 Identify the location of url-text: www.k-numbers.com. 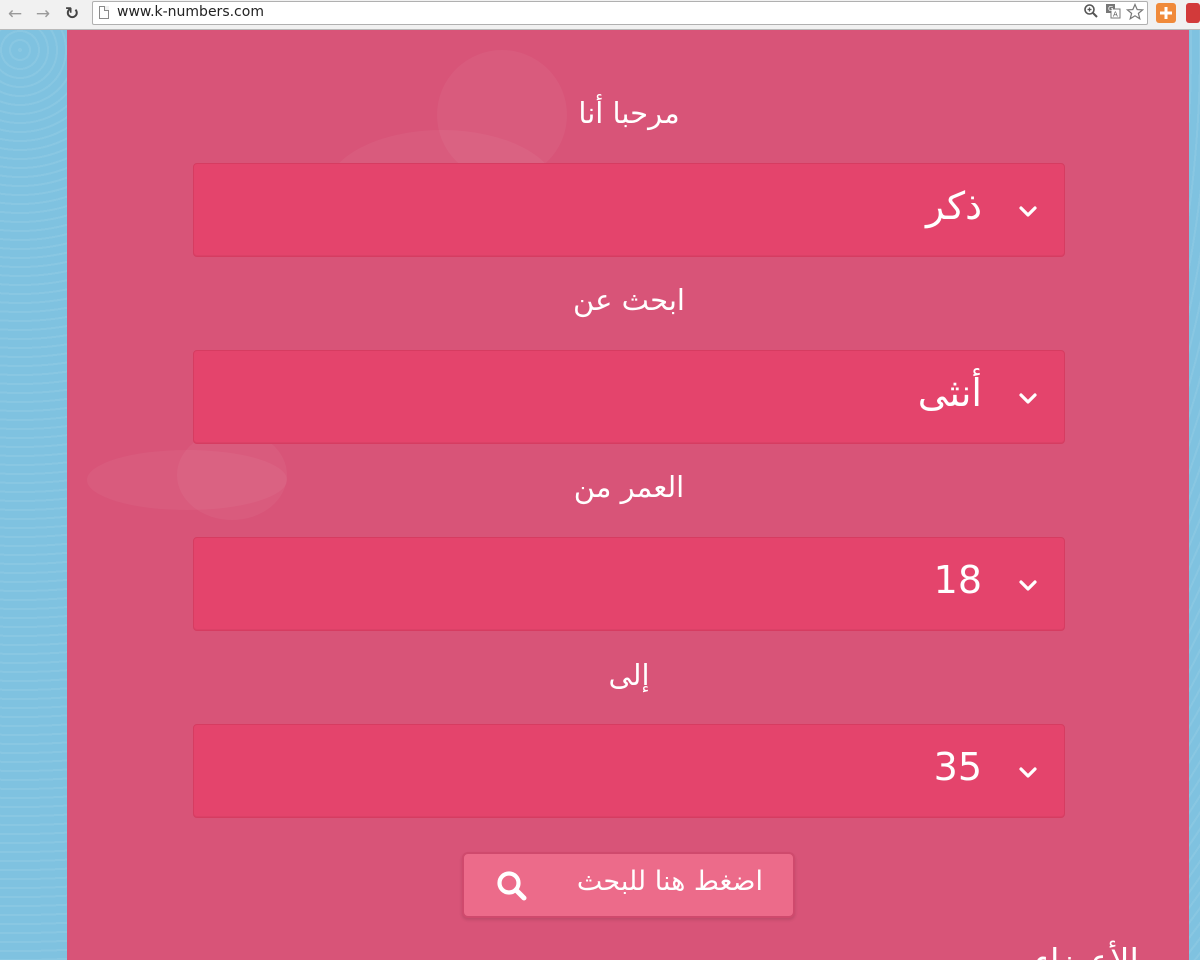
(190, 12).